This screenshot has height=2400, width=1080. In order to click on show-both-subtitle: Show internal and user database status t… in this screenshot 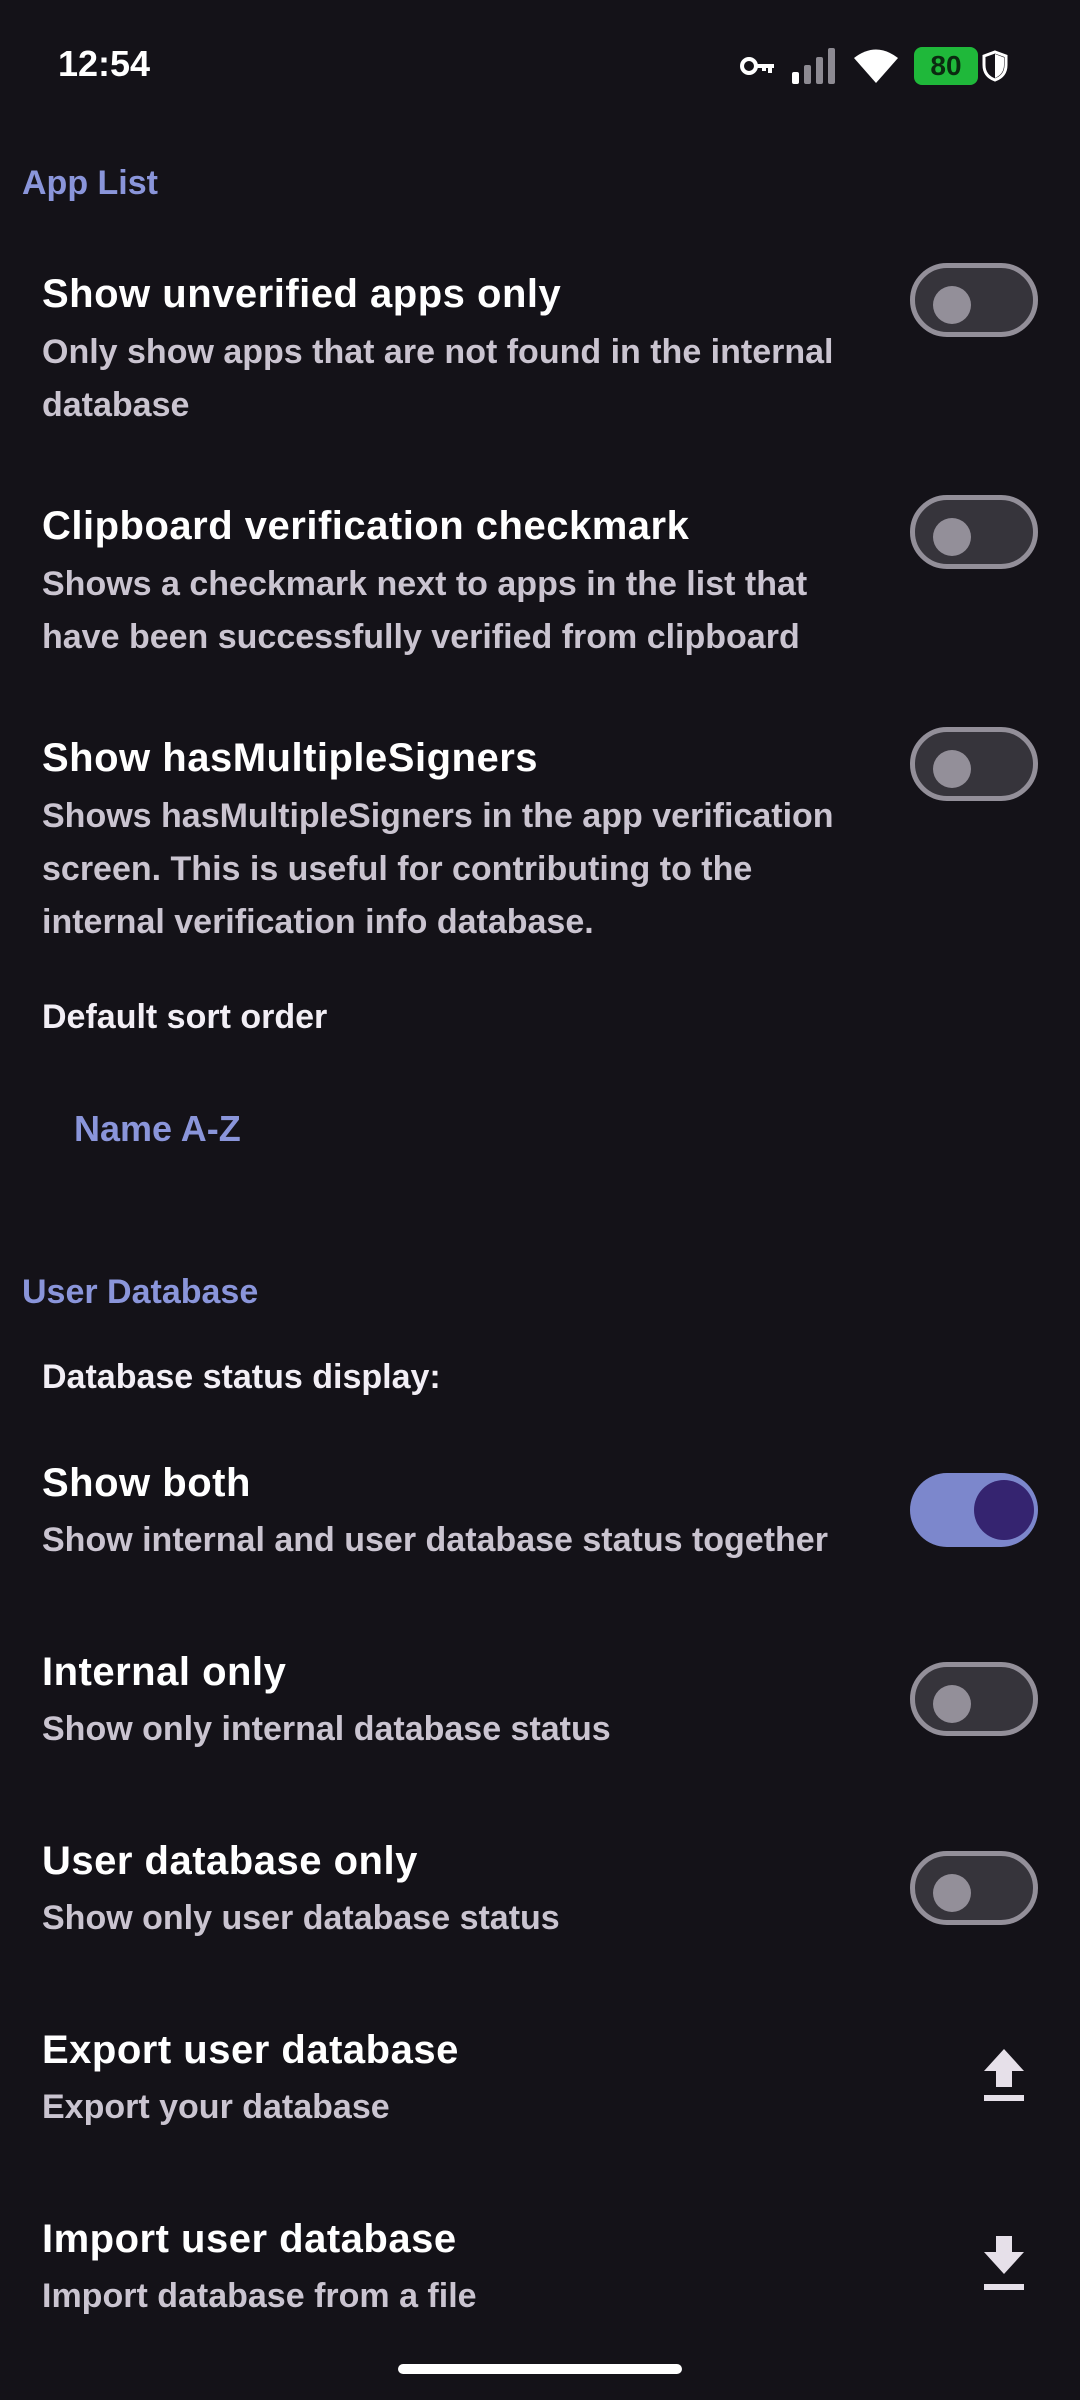, I will do `click(435, 1540)`.